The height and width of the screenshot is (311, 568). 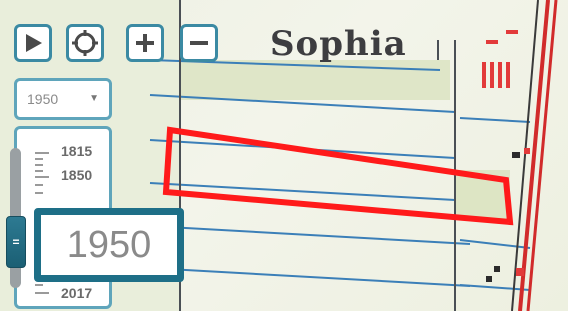 I want to click on building-marks, so click(x=506, y=153).